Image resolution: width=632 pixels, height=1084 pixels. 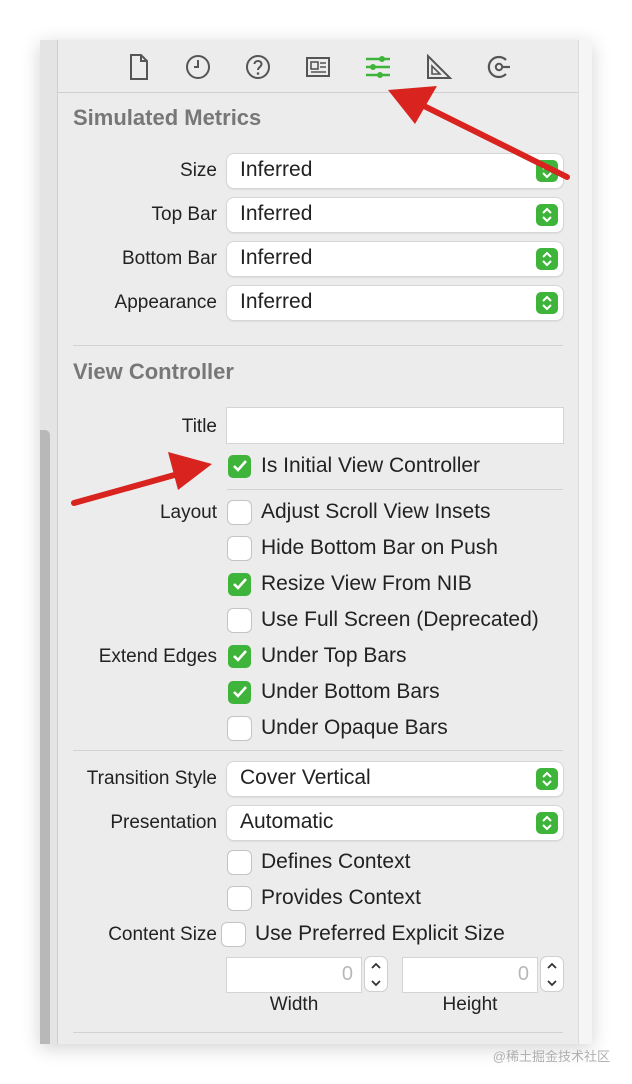 I want to click on width-value: 0, so click(x=347, y=974).